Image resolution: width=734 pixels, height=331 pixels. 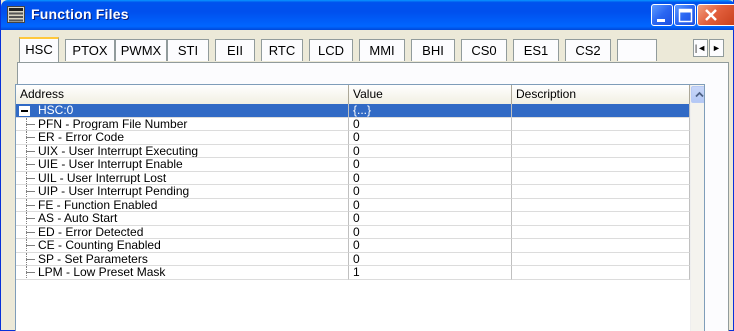 I want to click on address-cell: UIE - User Interrupt Enable, so click(x=182, y=165).